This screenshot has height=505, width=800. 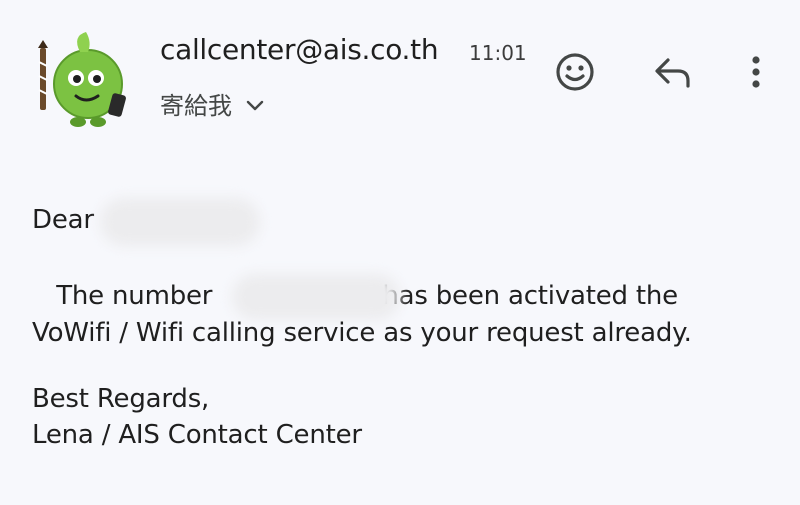 What do you see at coordinates (316, 297) in the screenshot?
I see `redacted-phone-number` at bounding box center [316, 297].